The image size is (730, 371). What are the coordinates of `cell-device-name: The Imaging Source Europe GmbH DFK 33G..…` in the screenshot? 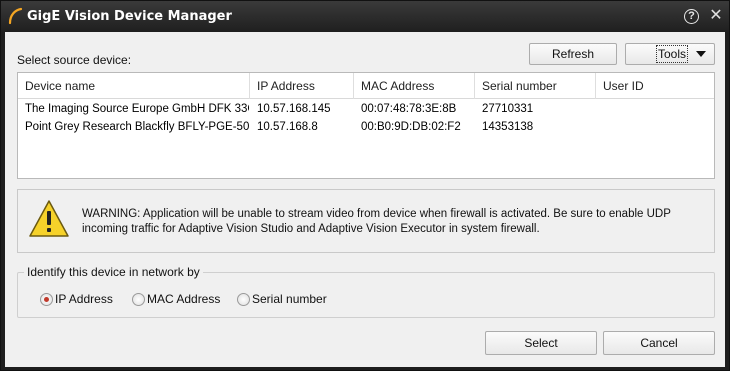 It's located at (137, 109).